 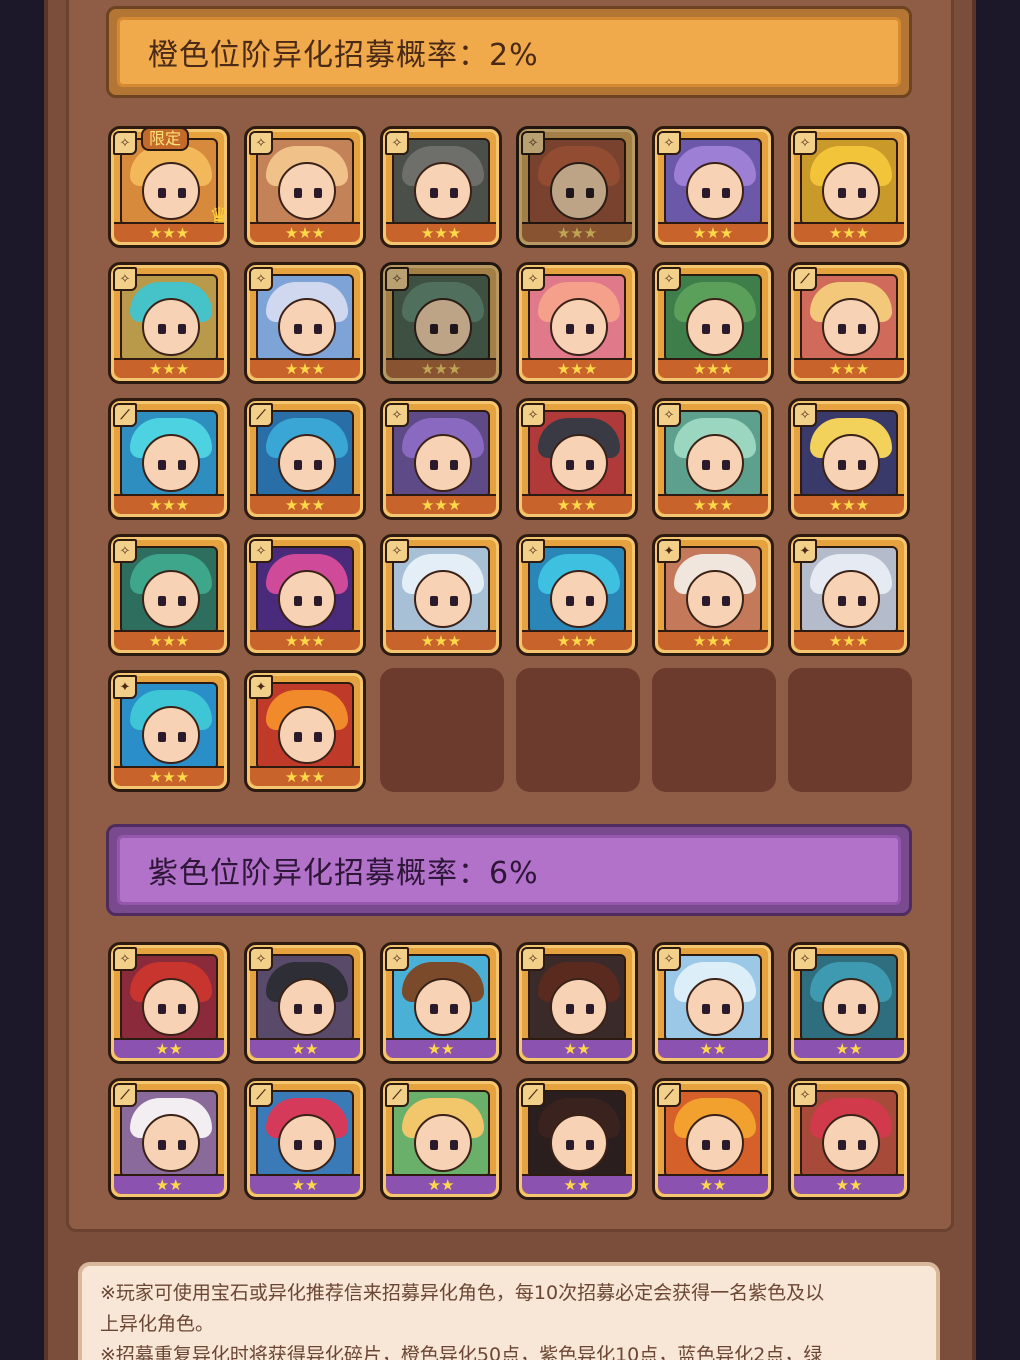 What do you see at coordinates (169, 187) in the screenshot?
I see `hero-card: ✧ ★★★ 限定 ♛` at bounding box center [169, 187].